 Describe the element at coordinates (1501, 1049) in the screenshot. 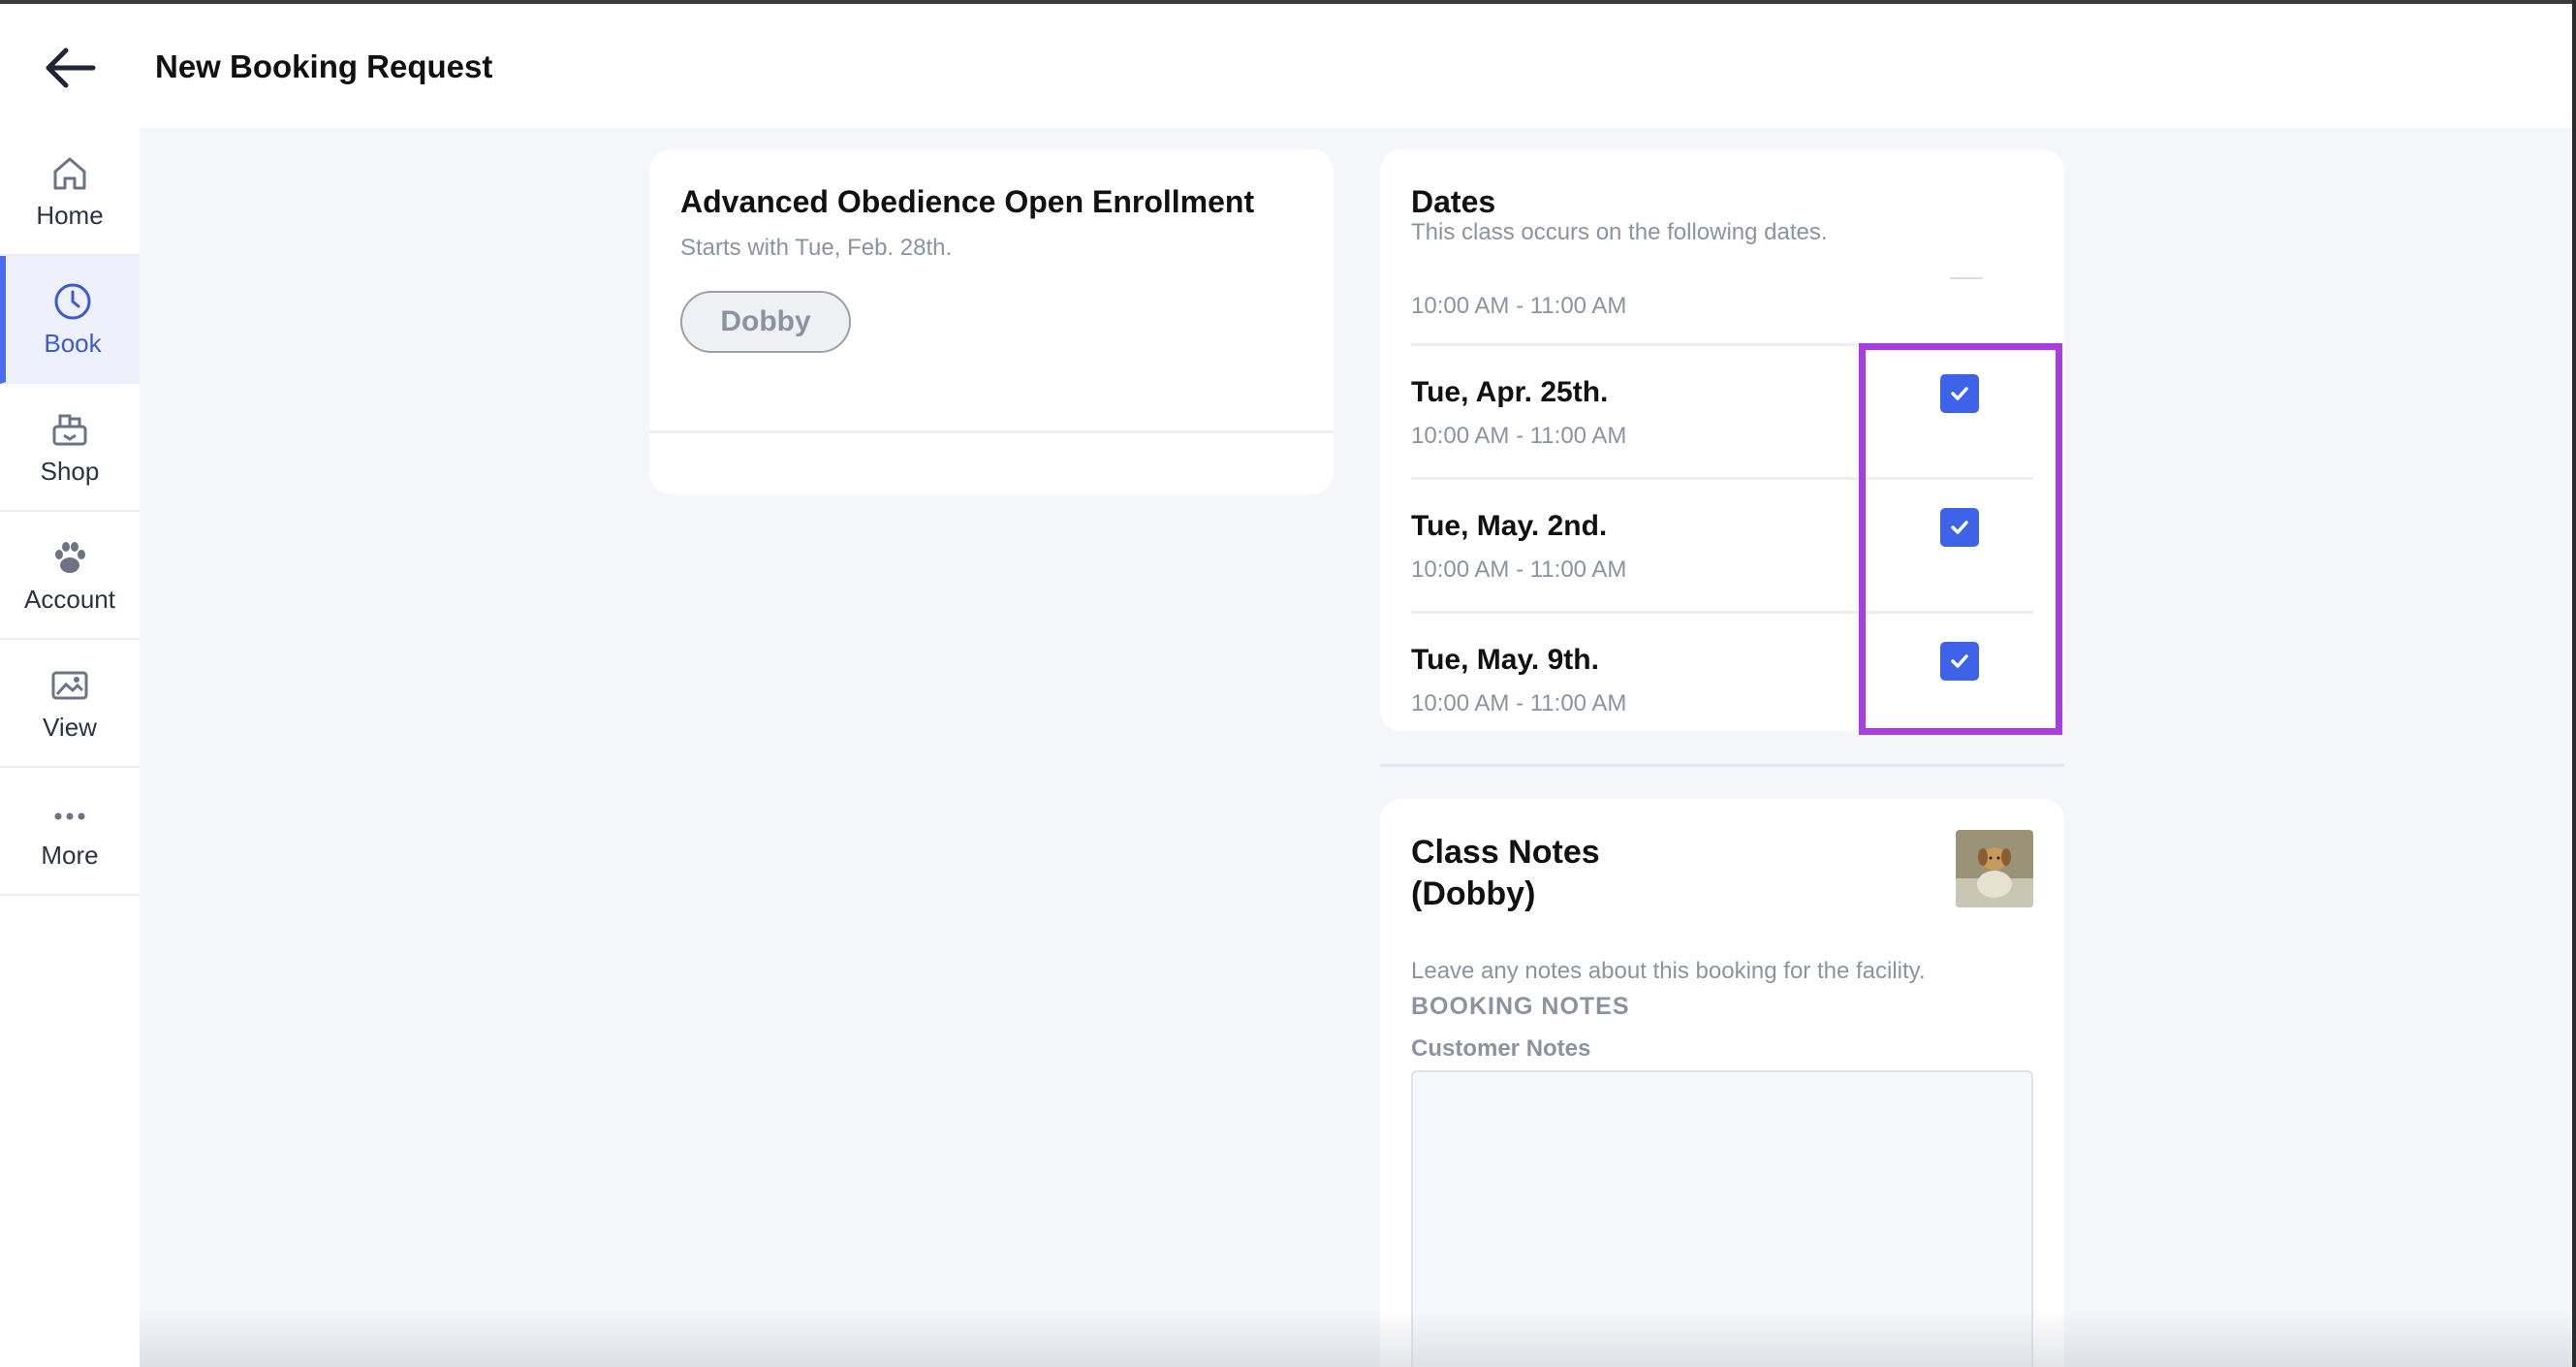

I see `customer-notes-label: Customer Notes` at that location.